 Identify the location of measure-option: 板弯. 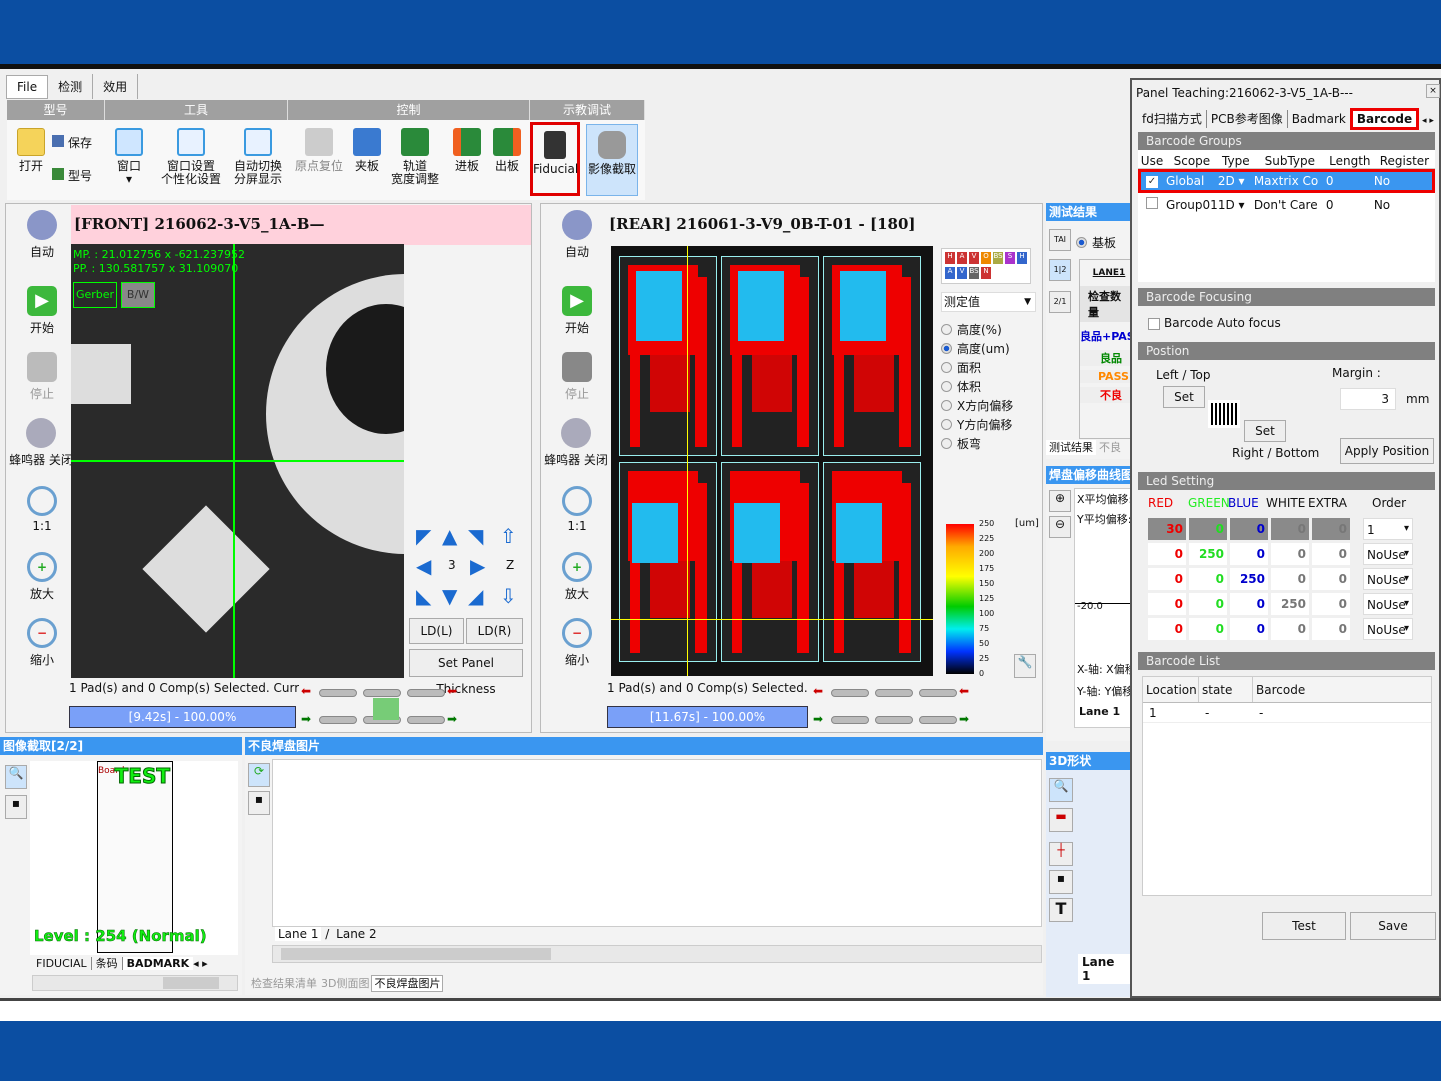
(977, 443).